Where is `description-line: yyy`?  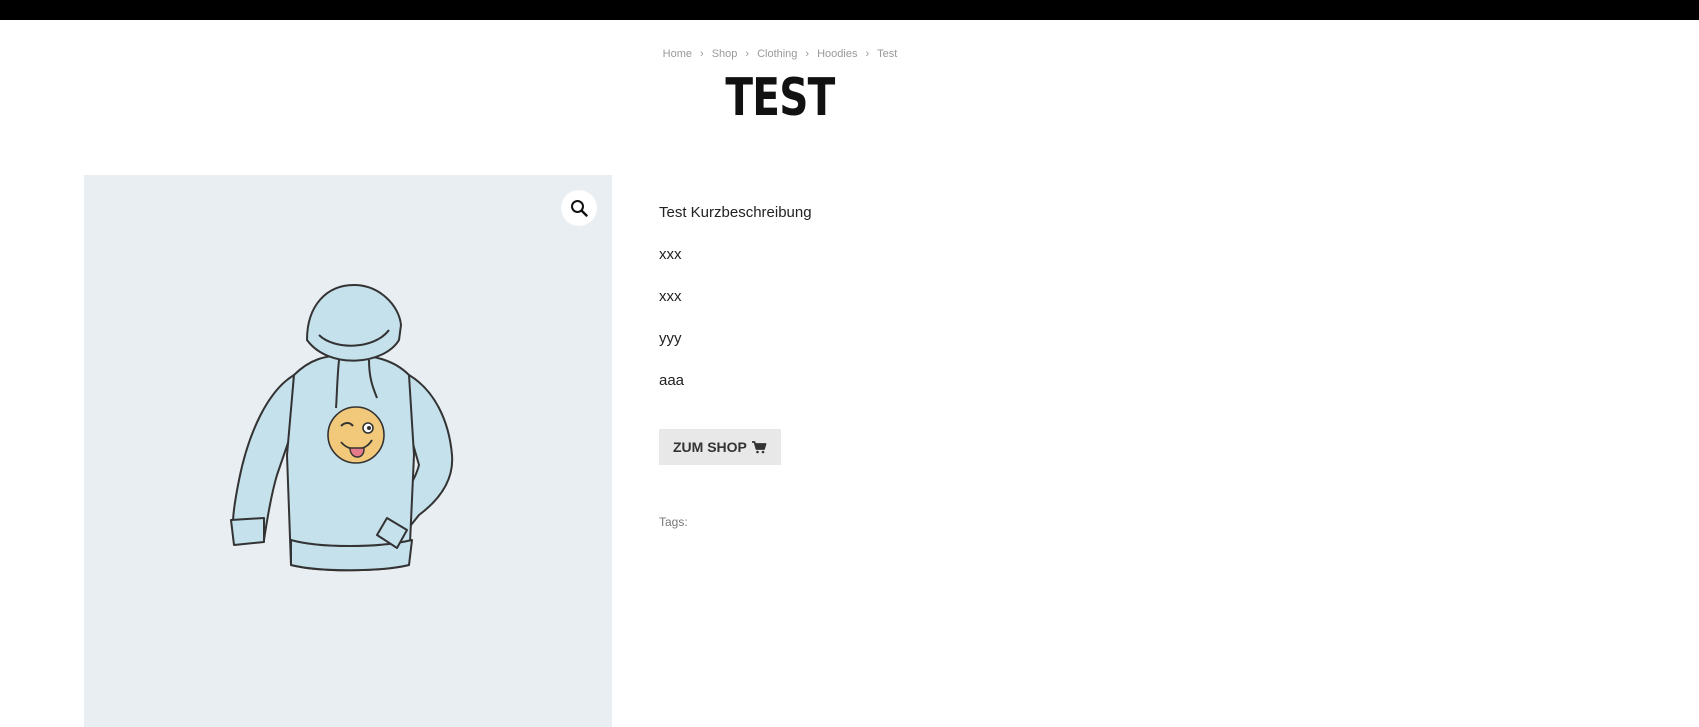 description-line: yyy is located at coordinates (670, 338).